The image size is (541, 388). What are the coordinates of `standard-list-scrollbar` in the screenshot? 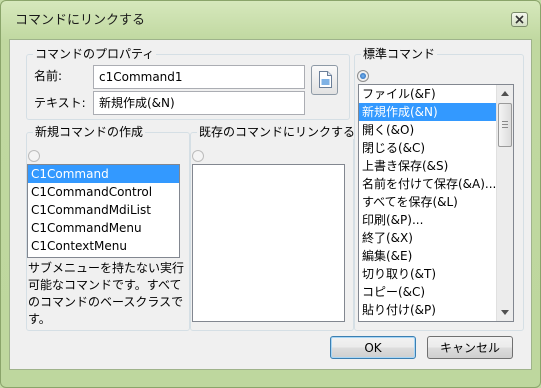 It's located at (504, 203).